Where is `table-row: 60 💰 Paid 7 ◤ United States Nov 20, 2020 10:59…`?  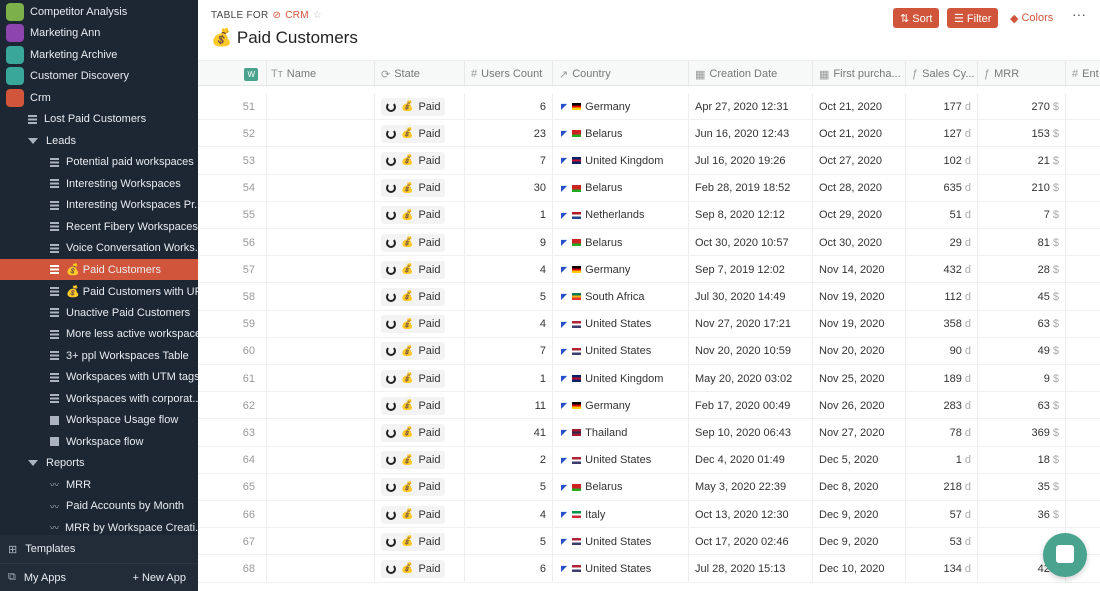 table-row: 60 💰 Paid 7 ◤ United States Nov 20, 2020 10:59… is located at coordinates (649, 351).